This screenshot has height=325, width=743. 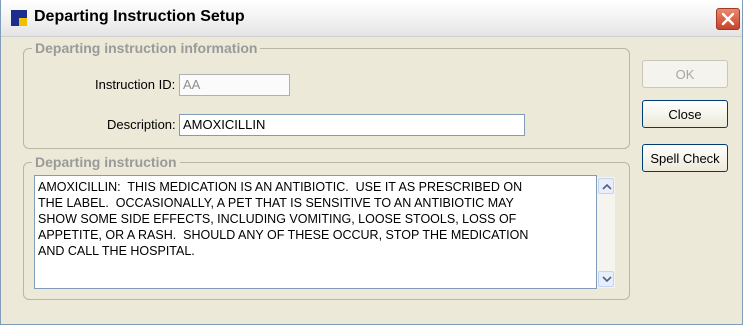 What do you see at coordinates (19, 18) in the screenshot?
I see `app-icon` at bounding box center [19, 18].